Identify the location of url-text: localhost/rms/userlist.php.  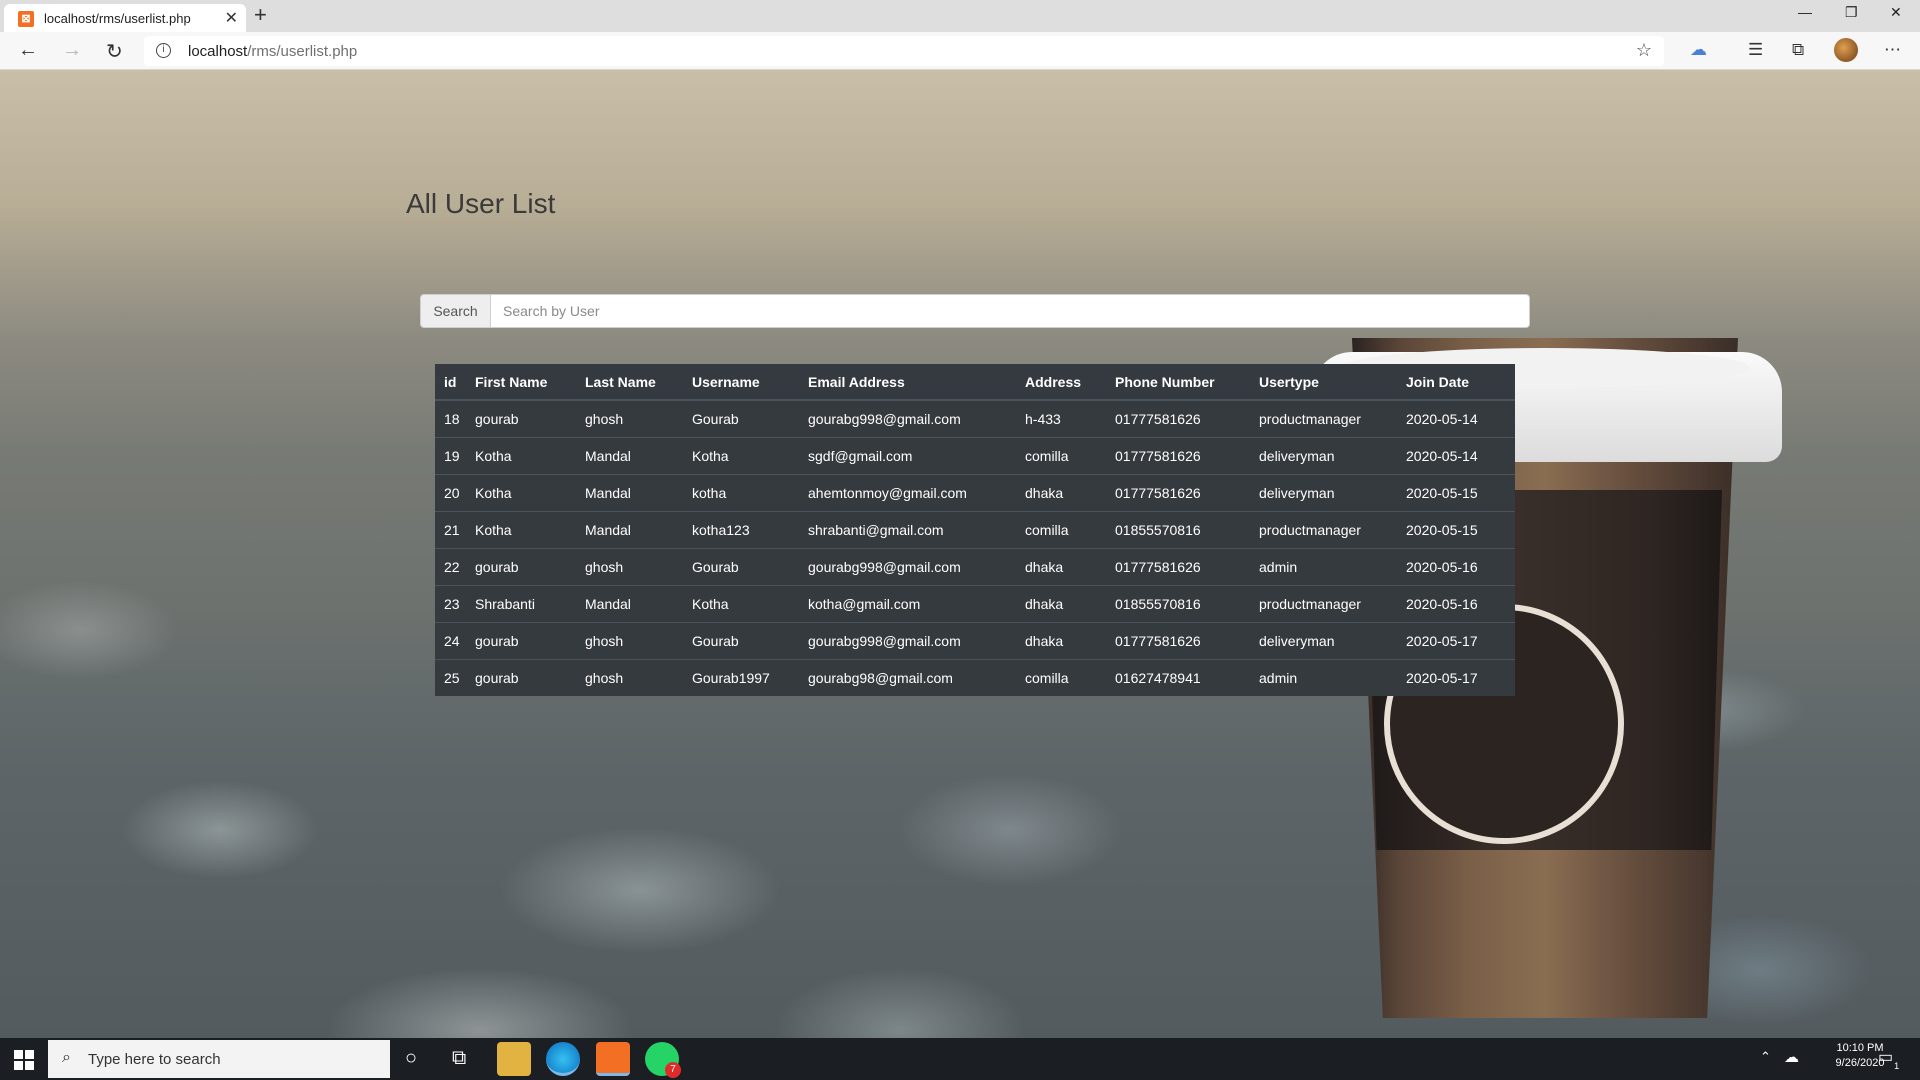
(272, 51).